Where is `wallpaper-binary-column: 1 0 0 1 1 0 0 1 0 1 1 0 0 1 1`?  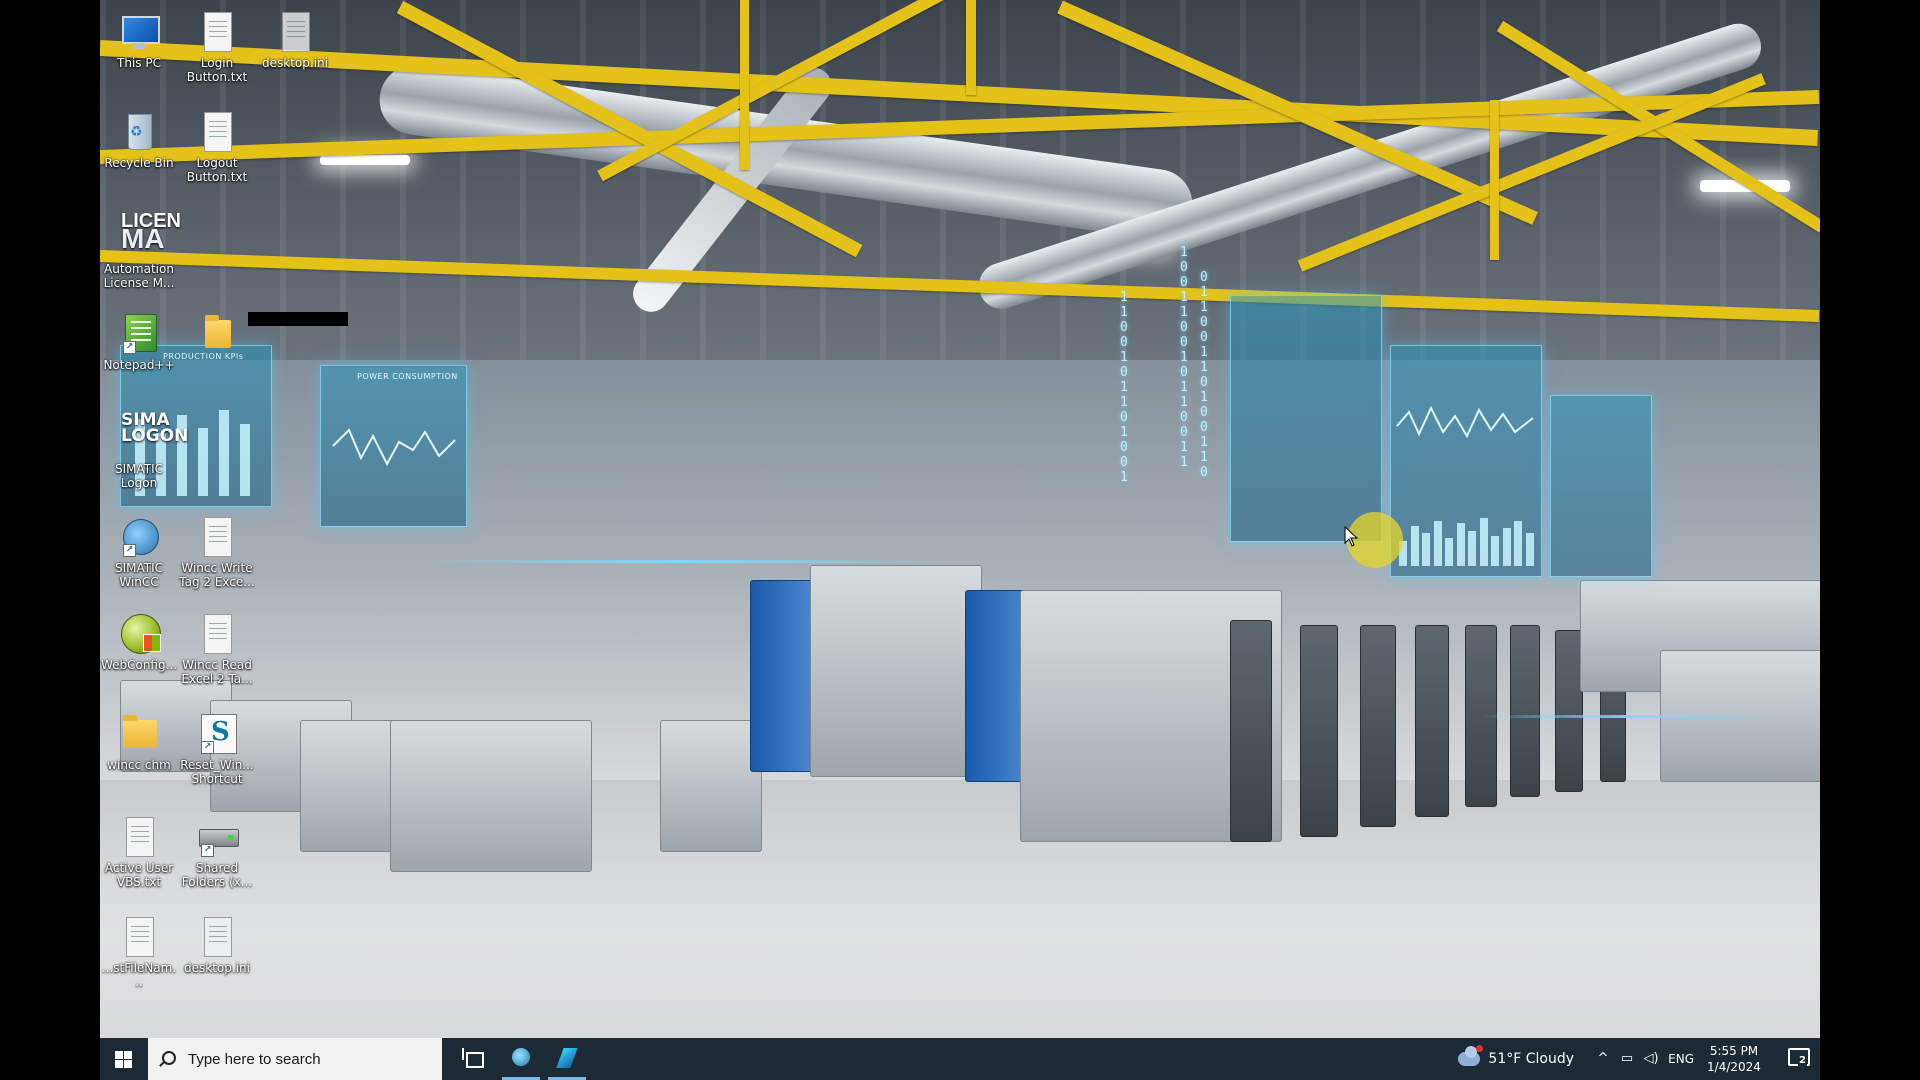 wallpaper-binary-column: 1 0 0 1 1 0 0 1 0 1 1 0 0 1 1 is located at coordinates (1184, 357).